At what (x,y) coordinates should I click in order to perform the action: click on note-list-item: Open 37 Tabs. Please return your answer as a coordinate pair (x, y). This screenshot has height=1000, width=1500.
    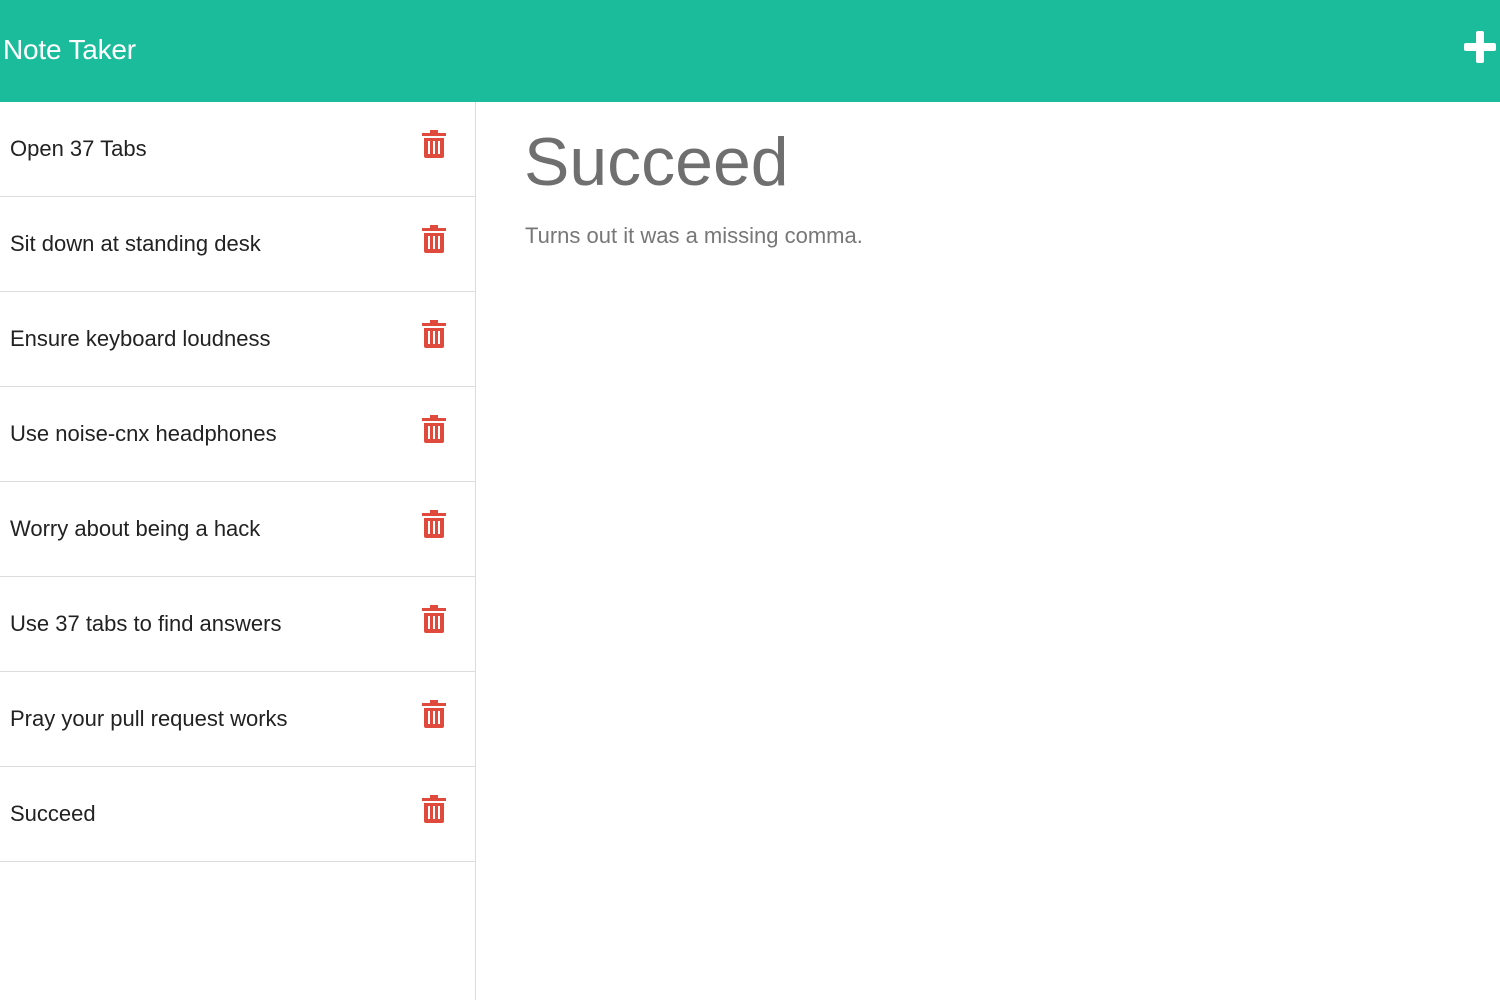
    Looking at the image, I should click on (237, 149).